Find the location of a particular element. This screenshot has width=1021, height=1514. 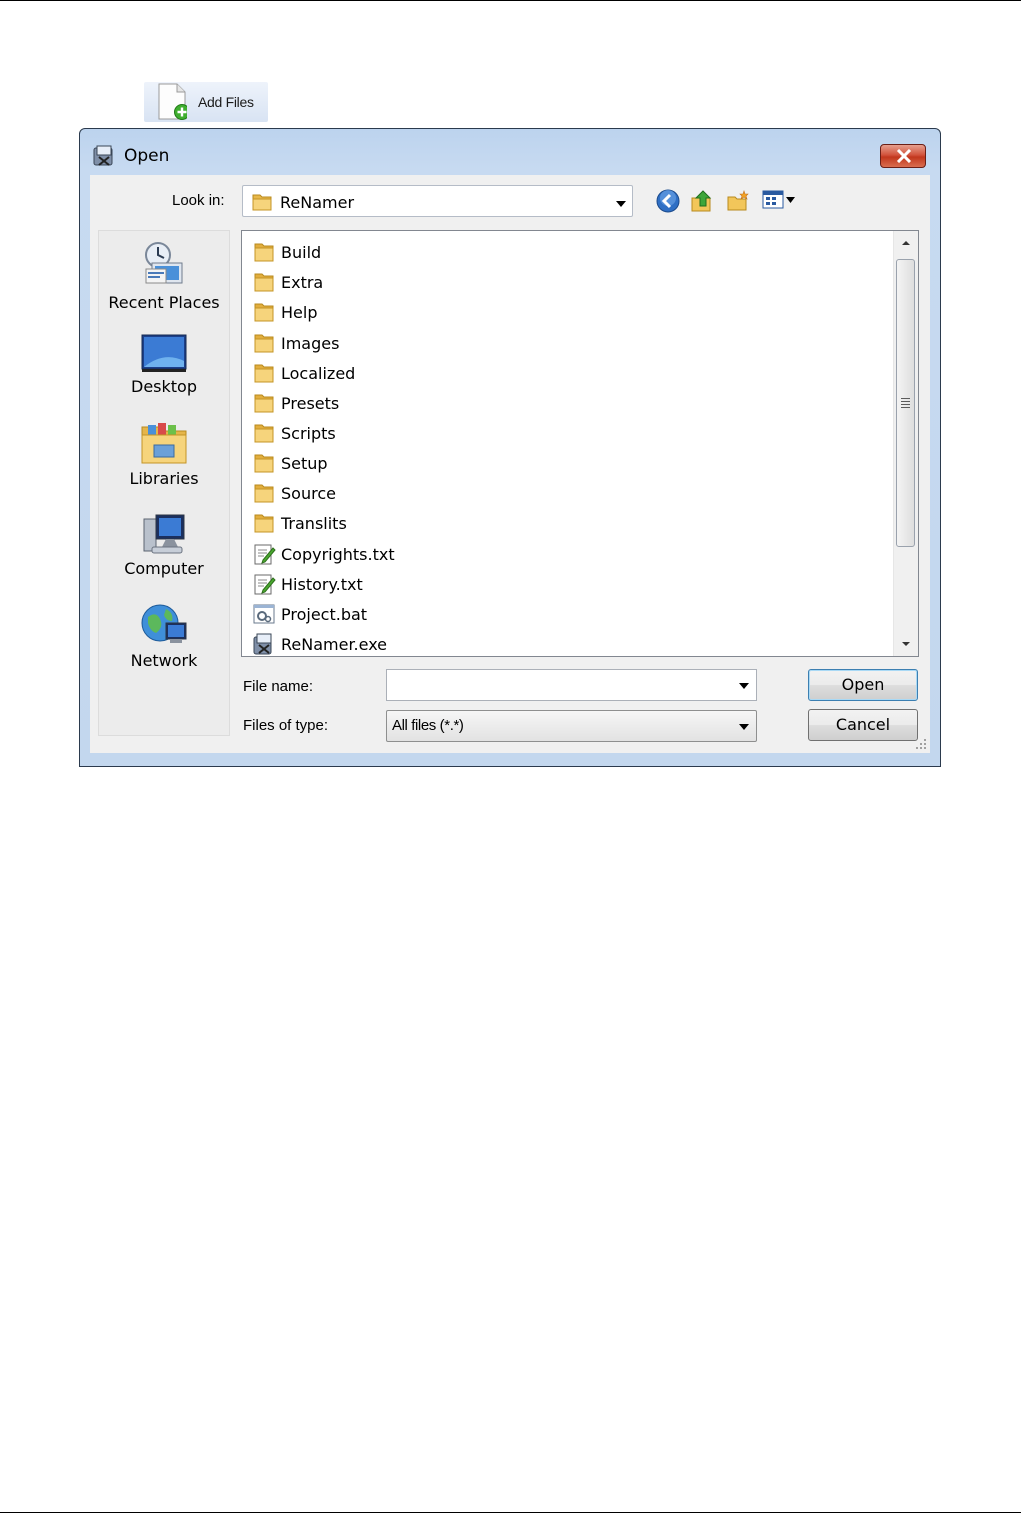

place-computer: Computer is located at coordinates (164, 544).